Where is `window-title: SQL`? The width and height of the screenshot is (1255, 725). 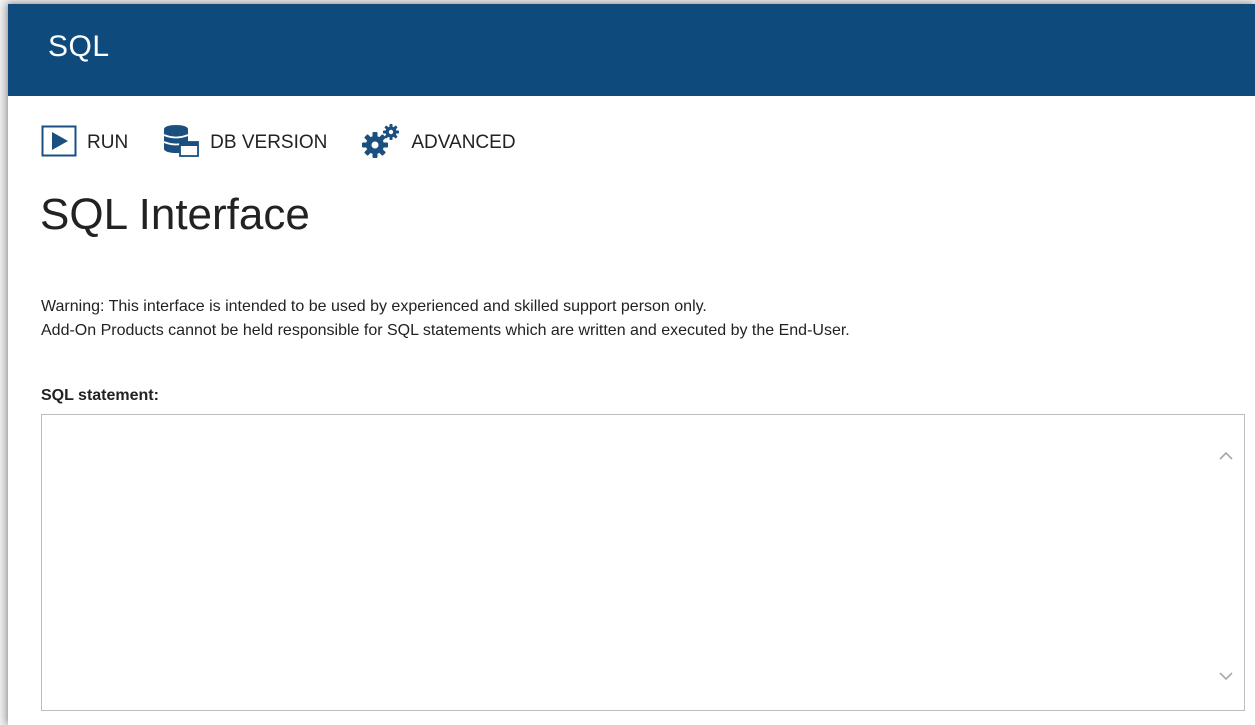 window-title: SQL is located at coordinates (79, 46).